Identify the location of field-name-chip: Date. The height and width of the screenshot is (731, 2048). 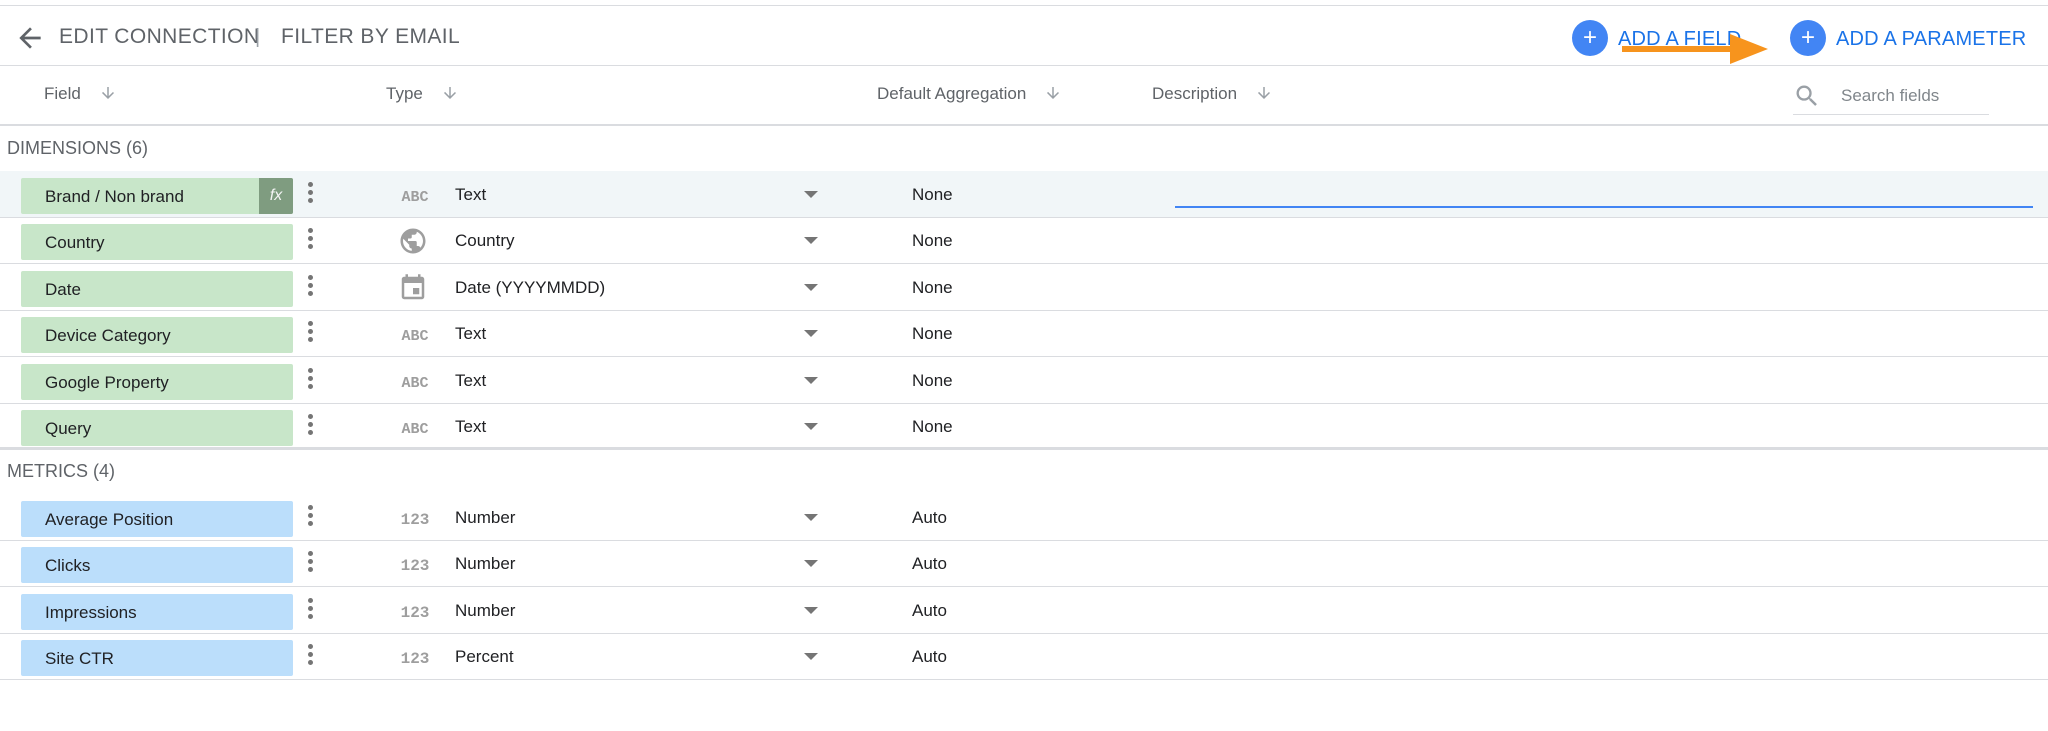
(157, 288).